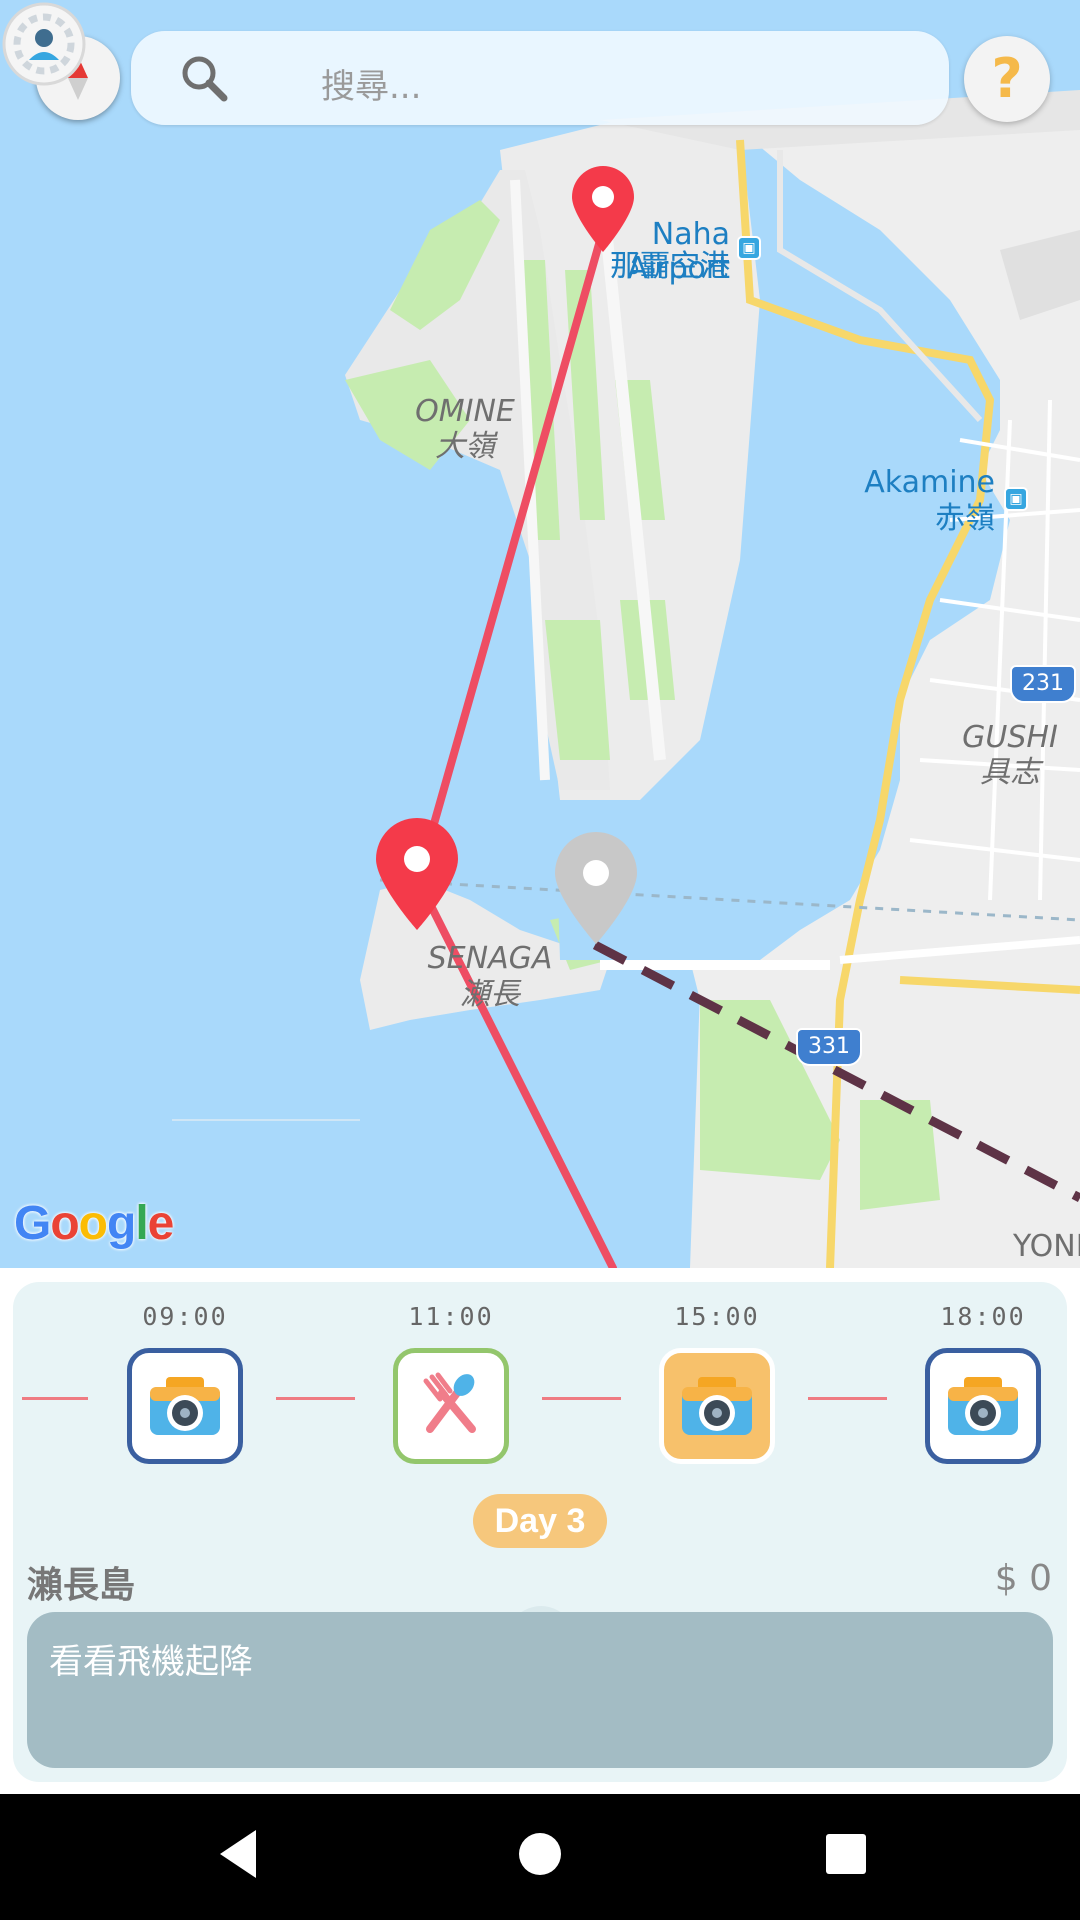 Image resolution: width=1080 pixels, height=1920 pixels. What do you see at coordinates (151, 1662) in the screenshot?
I see `note-text: 看看飛機起降` at bounding box center [151, 1662].